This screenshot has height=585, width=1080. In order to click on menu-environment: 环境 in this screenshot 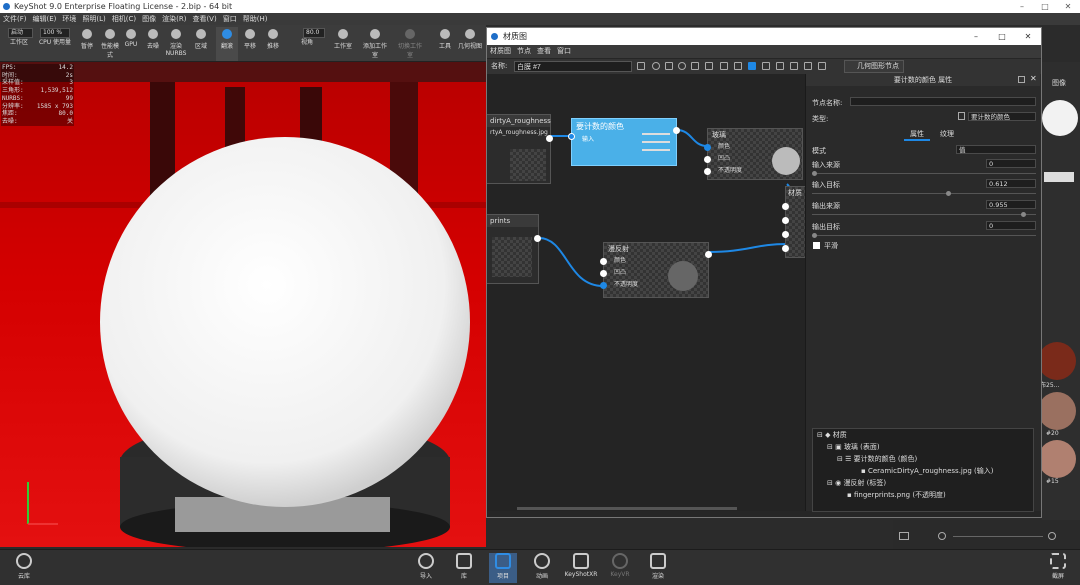, I will do `click(69, 19)`.